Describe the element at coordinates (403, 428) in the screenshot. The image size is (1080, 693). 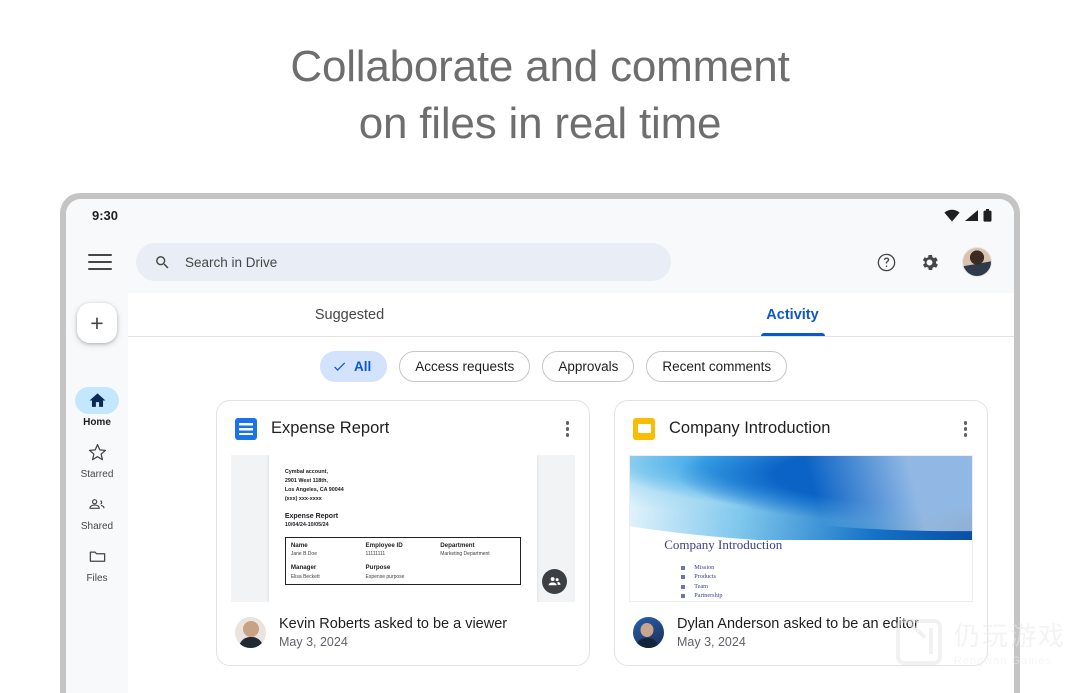
I see `card-header: Expense Report` at that location.